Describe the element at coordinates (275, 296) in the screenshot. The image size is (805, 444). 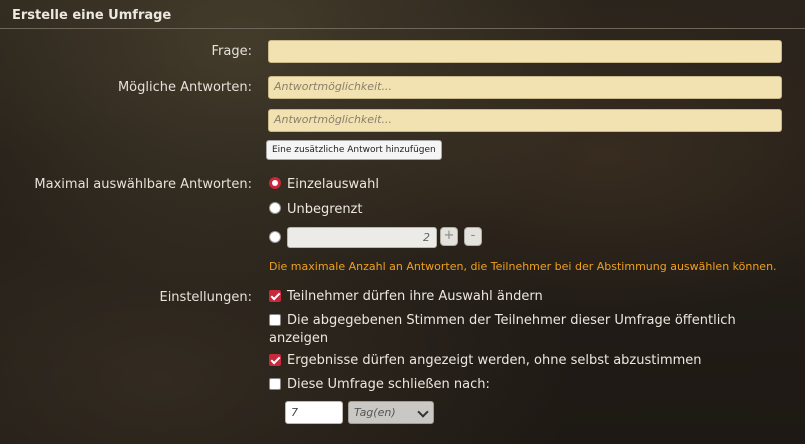
I see `checkbox-allow-change` at that location.